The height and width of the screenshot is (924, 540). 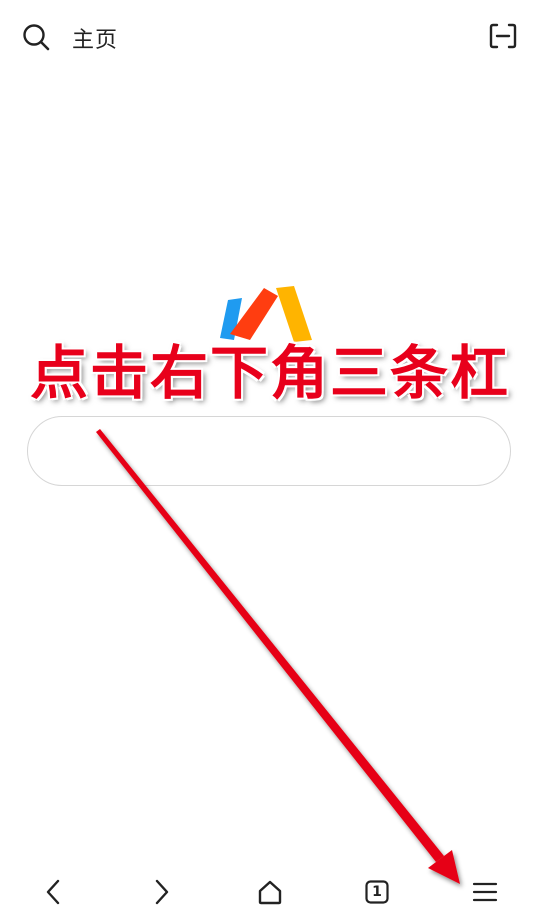 What do you see at coordinates (269, 451) in the screenshot?
I see `search-input` at bounding box center [269, 451].